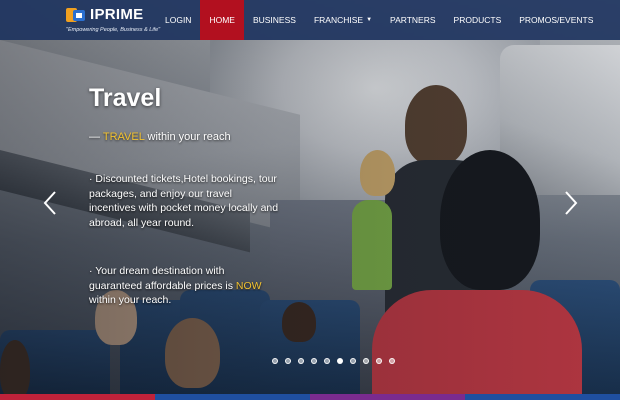 The width and height of the screenshot is (620, 400). I want to click on brand-tagline: "Empowering People, Business & Life", so click(113, 30).